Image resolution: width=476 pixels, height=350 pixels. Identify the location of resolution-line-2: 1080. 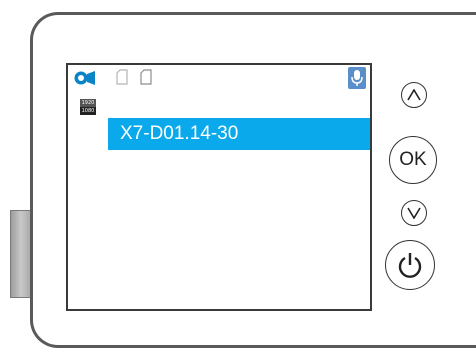
(88, 111).